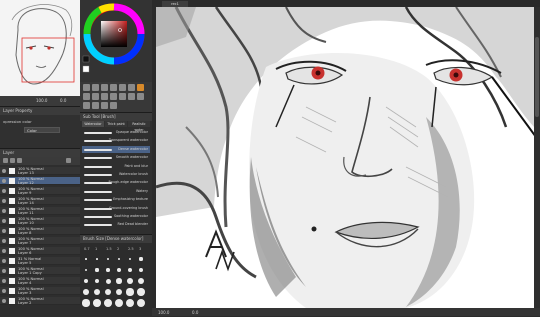 The image size is (540, 317). What do you see at coordinates (116, 208) in the screenshot?
I see `brush-item: Ground-covering brush` at bounding box center [116, 208].